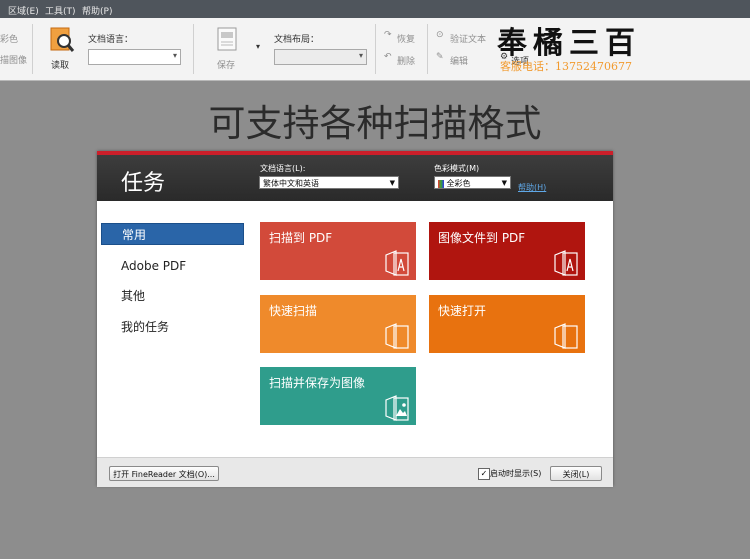 Image resolution: width=750 pixels, height=559 pixels. What do you see at coordinates (320, 57) in the screenshot?
I see `ribbon-doc-layout-select: ▾` at bounding box center [320, 57].